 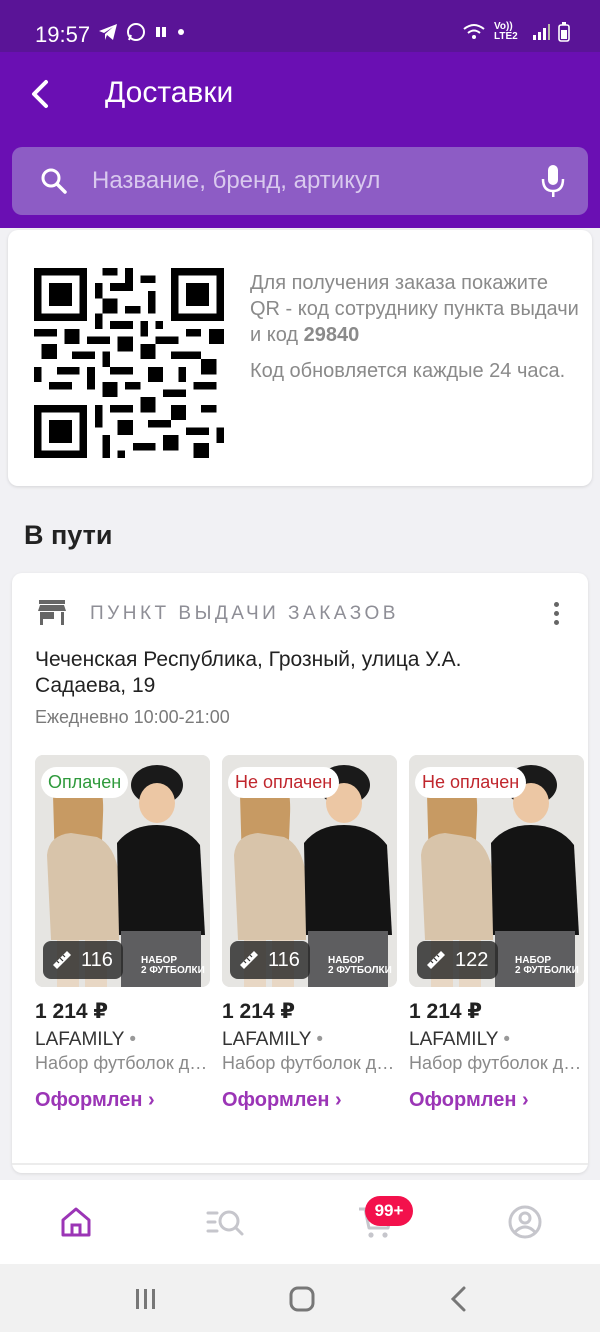 I want to click on signal-icon, so click(x=541, y=32).